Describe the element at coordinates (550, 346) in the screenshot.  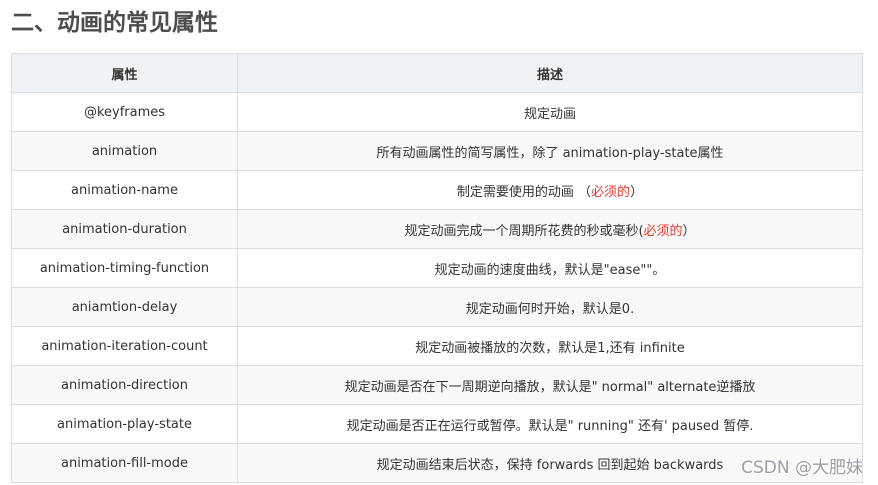
I see `description-cell: 规定动画被播放的次数，默认是1,还有 infinite` at that location.